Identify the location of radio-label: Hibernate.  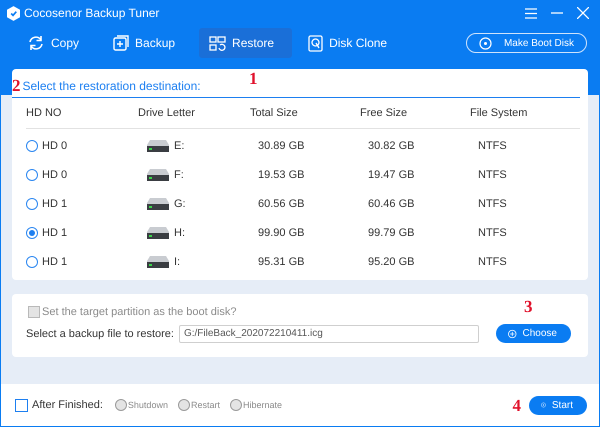
(262, 405).